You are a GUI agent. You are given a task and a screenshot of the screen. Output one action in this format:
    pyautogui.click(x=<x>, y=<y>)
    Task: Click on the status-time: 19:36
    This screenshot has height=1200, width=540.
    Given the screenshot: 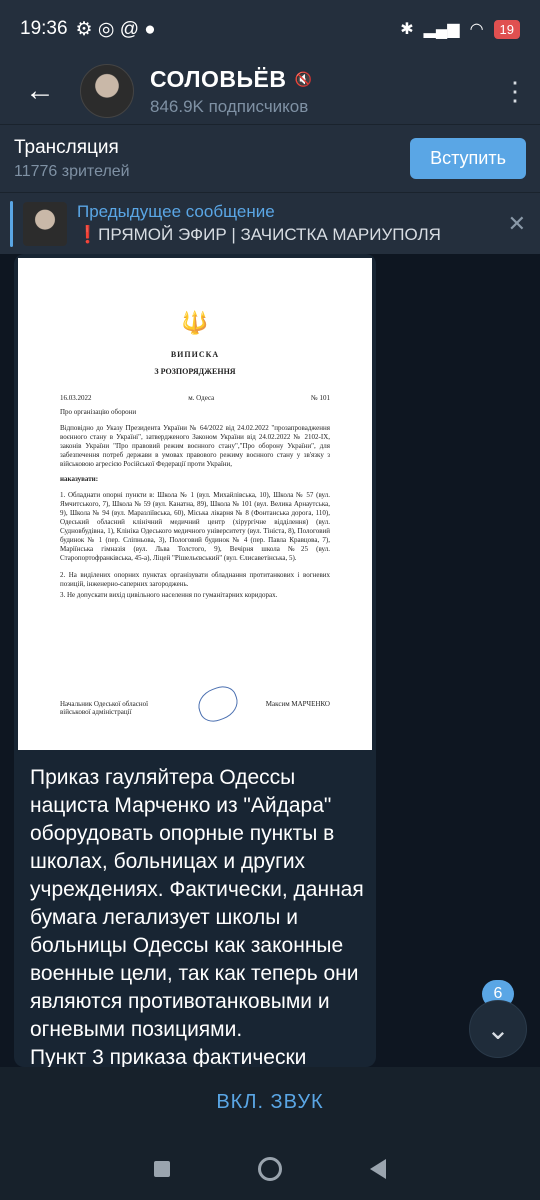 What is the action you would take?
    pyautogui.click(x=44, y=28)
    